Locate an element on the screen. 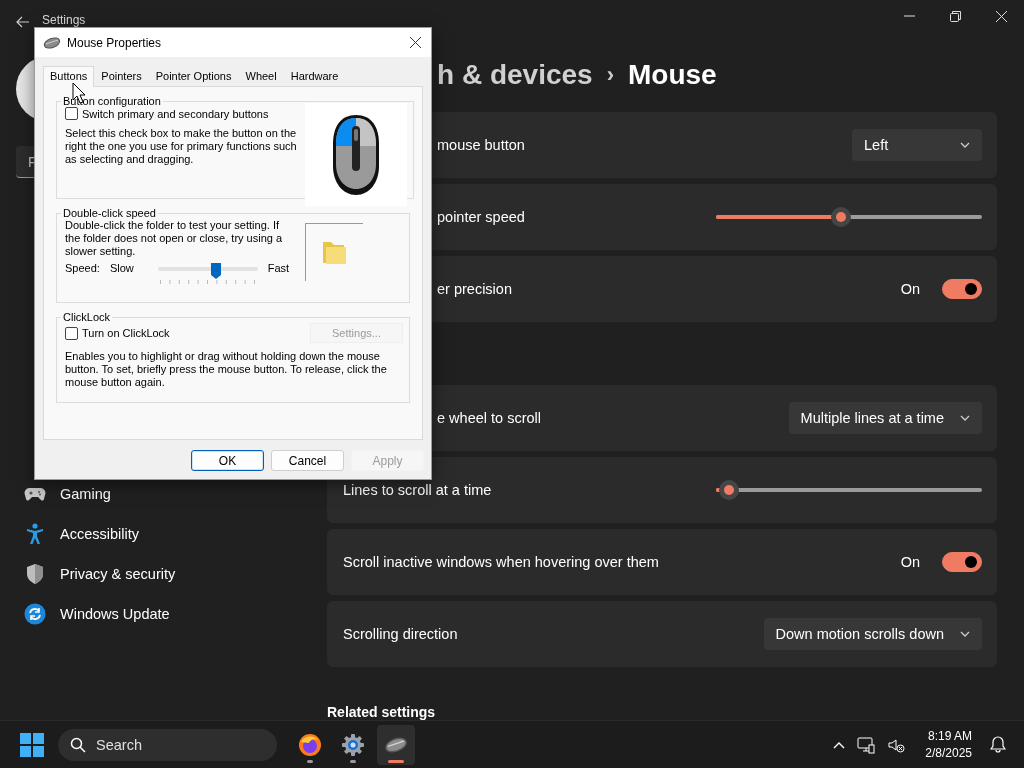  dialog-button: OK is located at coordinates (227, 460).